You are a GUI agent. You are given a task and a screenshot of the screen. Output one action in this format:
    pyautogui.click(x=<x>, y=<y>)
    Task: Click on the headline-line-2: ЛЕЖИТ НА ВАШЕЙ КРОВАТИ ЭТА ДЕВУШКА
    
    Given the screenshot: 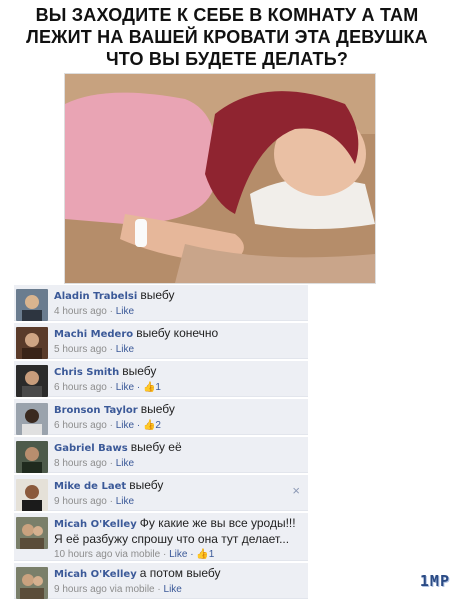 What is the action you would take?
    pyautogui.click(x=227, y=37)
    